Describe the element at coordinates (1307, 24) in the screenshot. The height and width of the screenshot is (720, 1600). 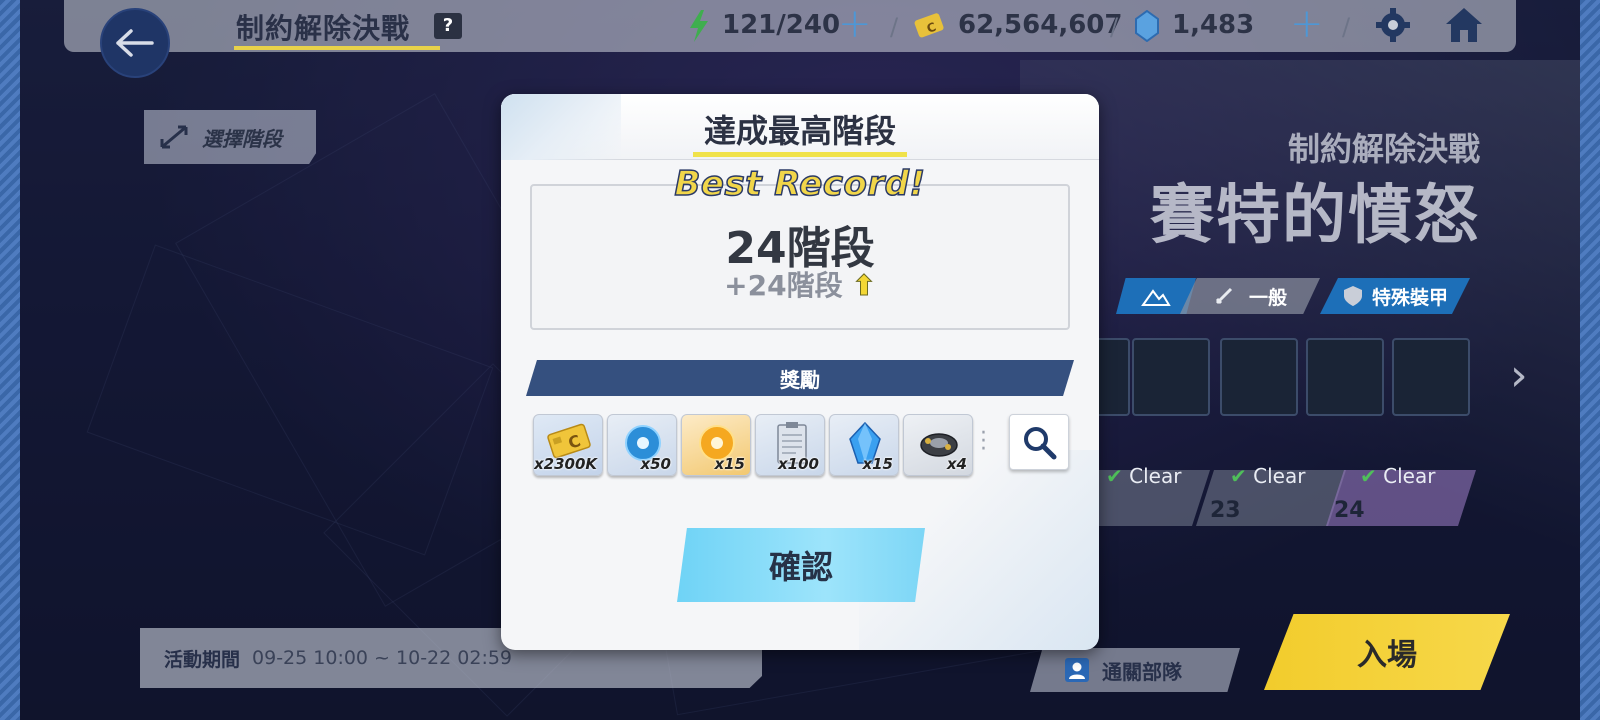
I see `gems-plus-button: +` at that location.